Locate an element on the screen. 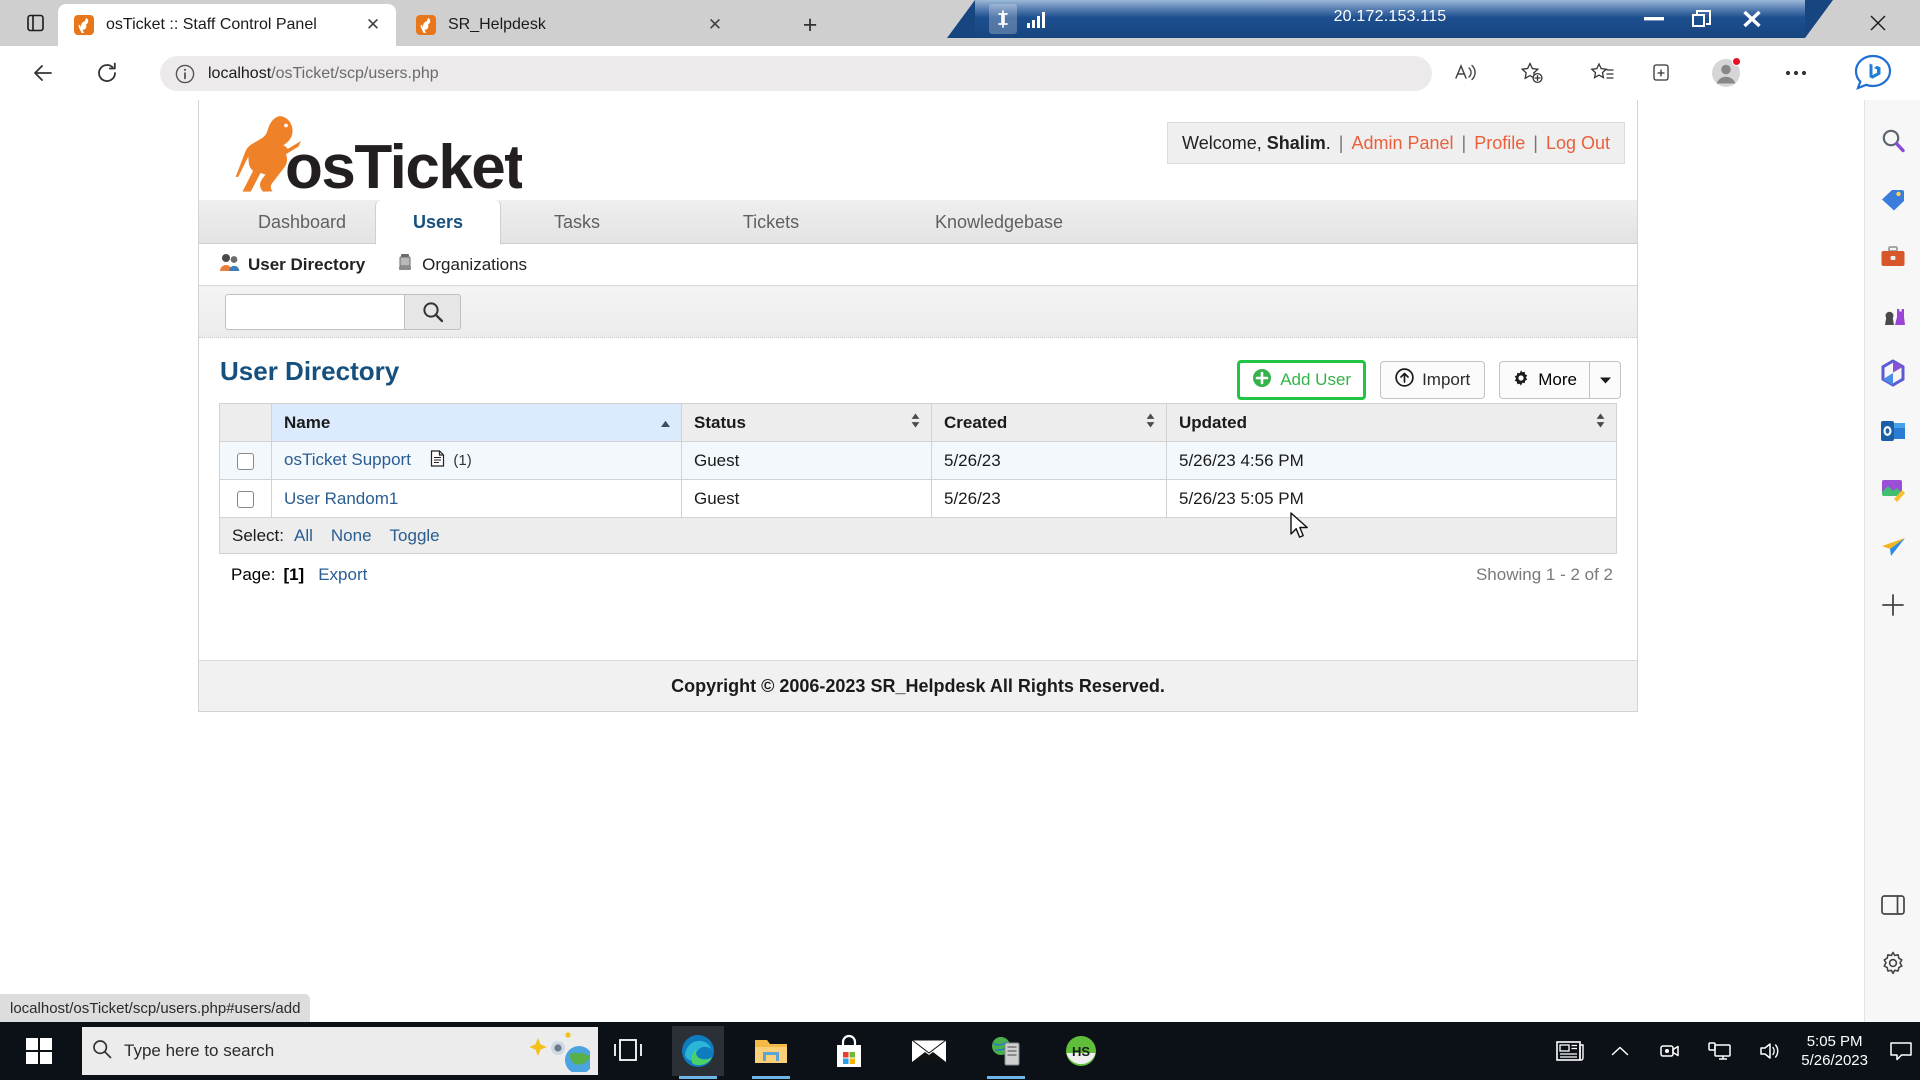  new-tab-button: + is located at coordinates (810, 25).